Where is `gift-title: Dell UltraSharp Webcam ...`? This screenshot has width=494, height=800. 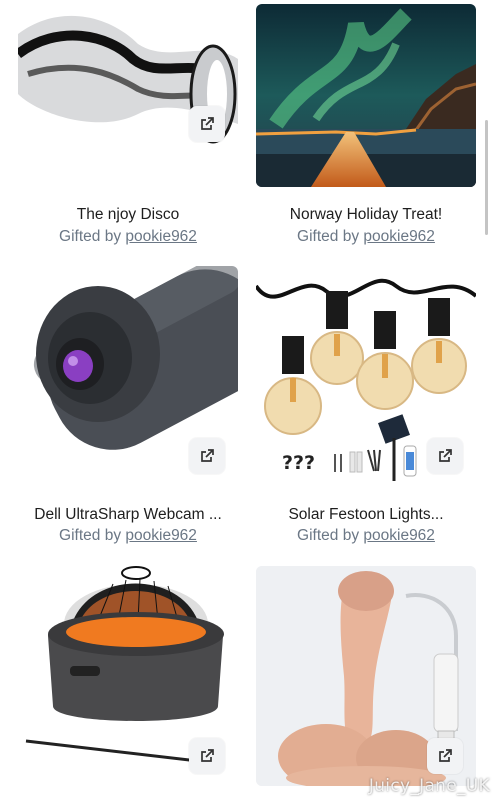 gift-title: Dell UltraSharp Webcam ... is located at coordinates (128, 514).